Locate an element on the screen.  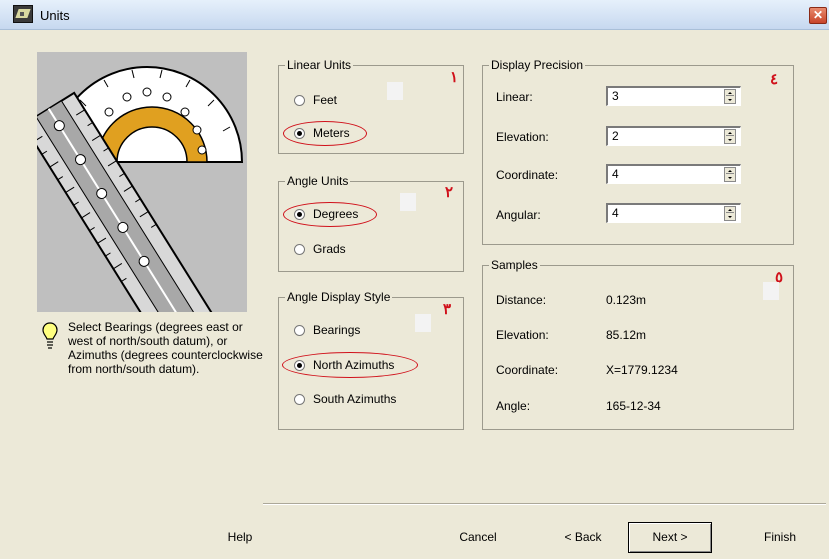
annotation-mark-2: ٢ is located at coordinates (449, 192).